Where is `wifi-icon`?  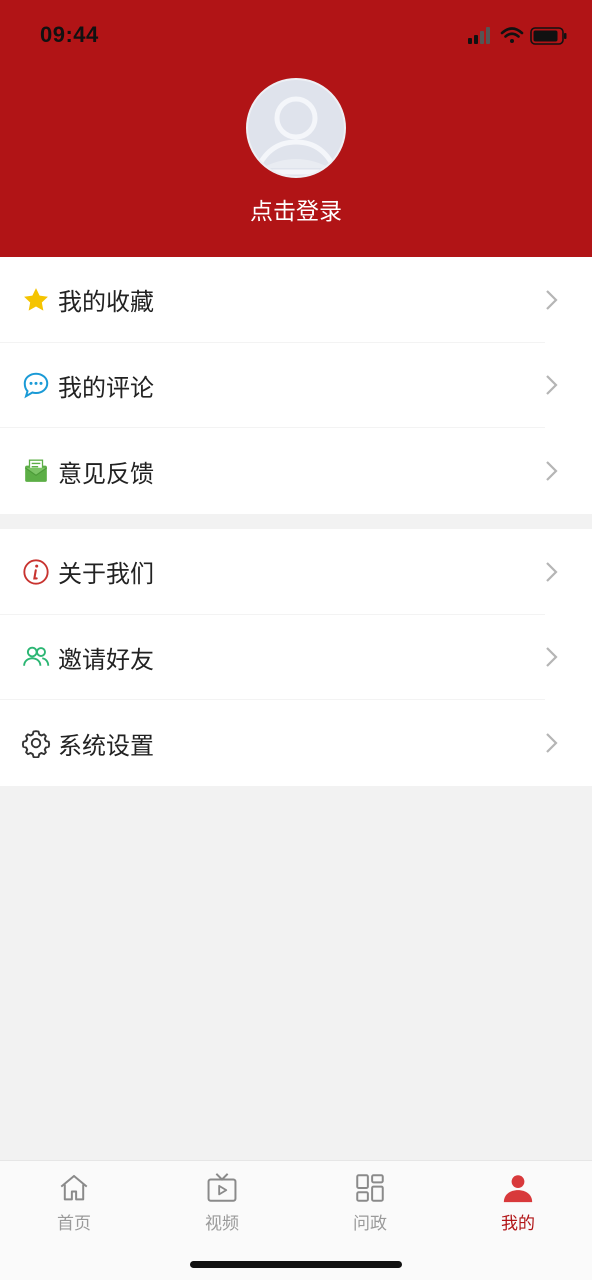 wifi-icon is located at coordinates (512, 35).